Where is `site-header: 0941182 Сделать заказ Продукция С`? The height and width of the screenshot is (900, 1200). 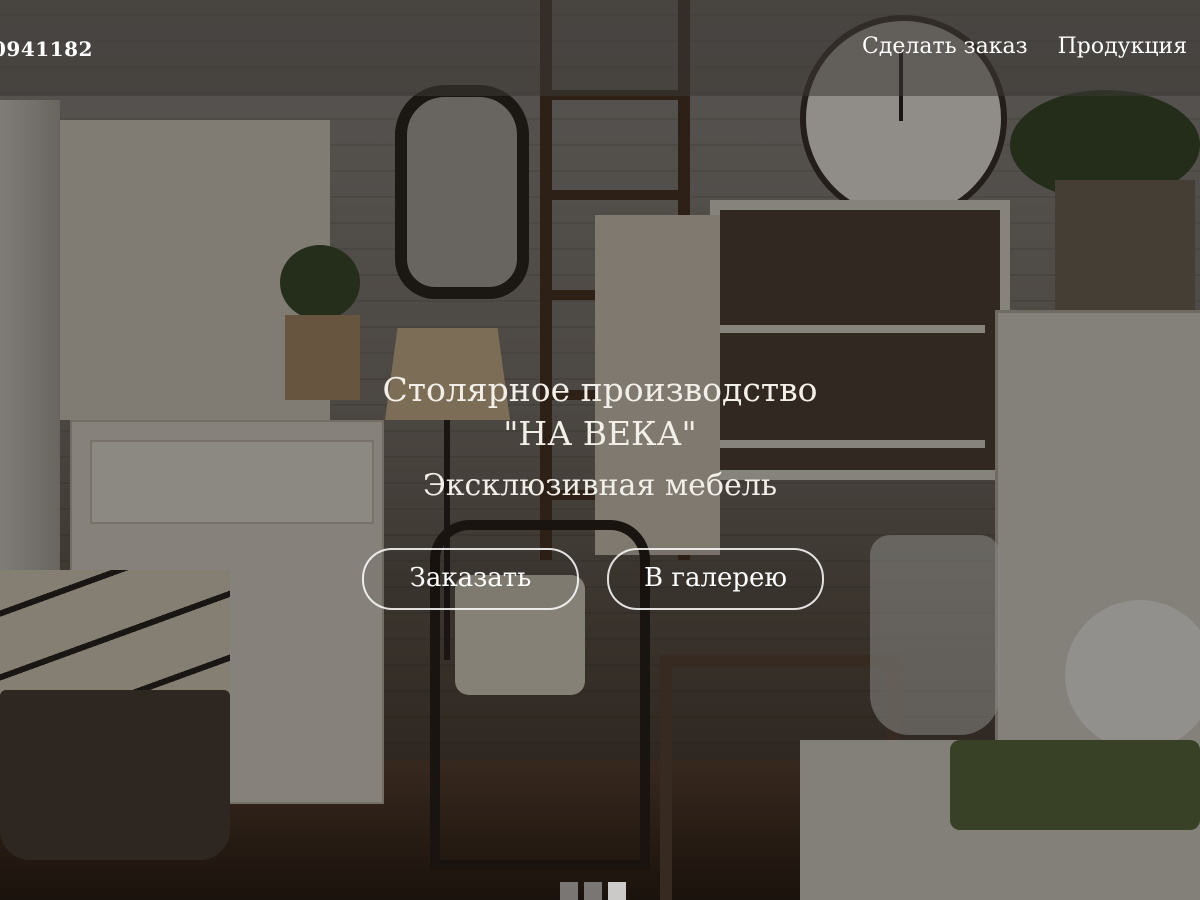
site-header: 0941182 Сделать заказ Продукция С is located at coordinates (600, 48).